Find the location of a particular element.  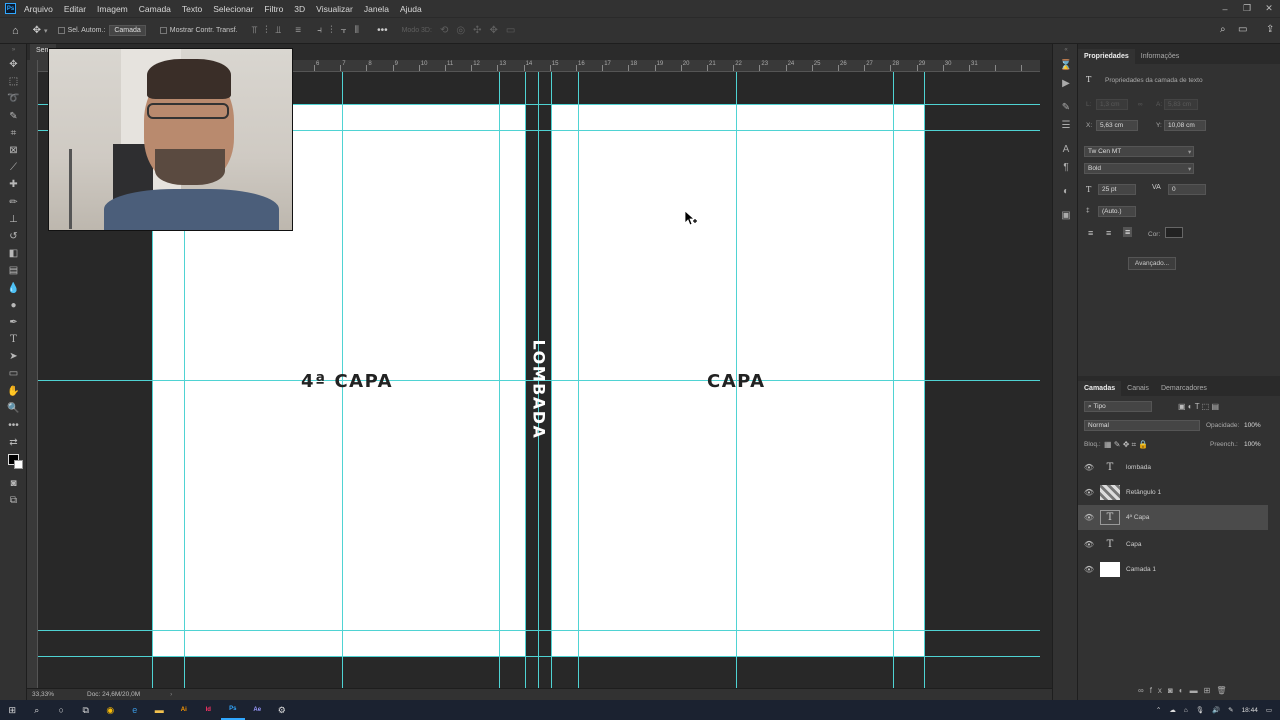

lasso-tool-icon: ➰ is located at coordinates (13, 98).